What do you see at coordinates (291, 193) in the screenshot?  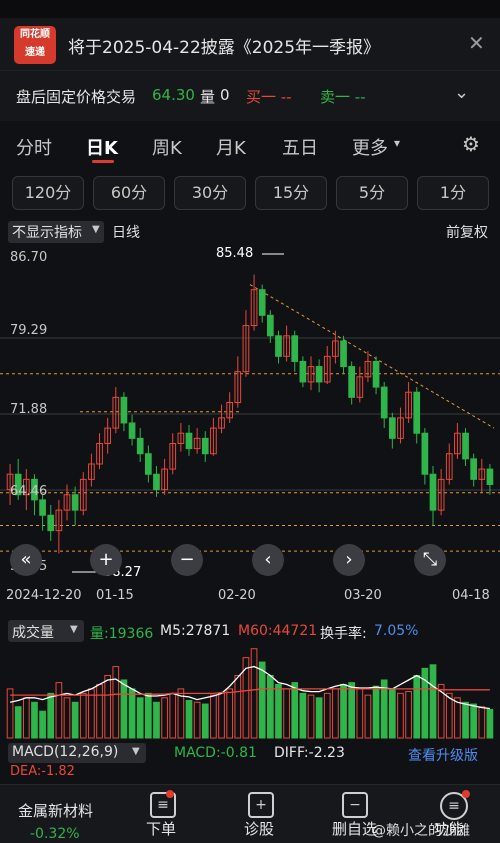 I see `minute-button-15: 15分` at bounding box center [291, 193].